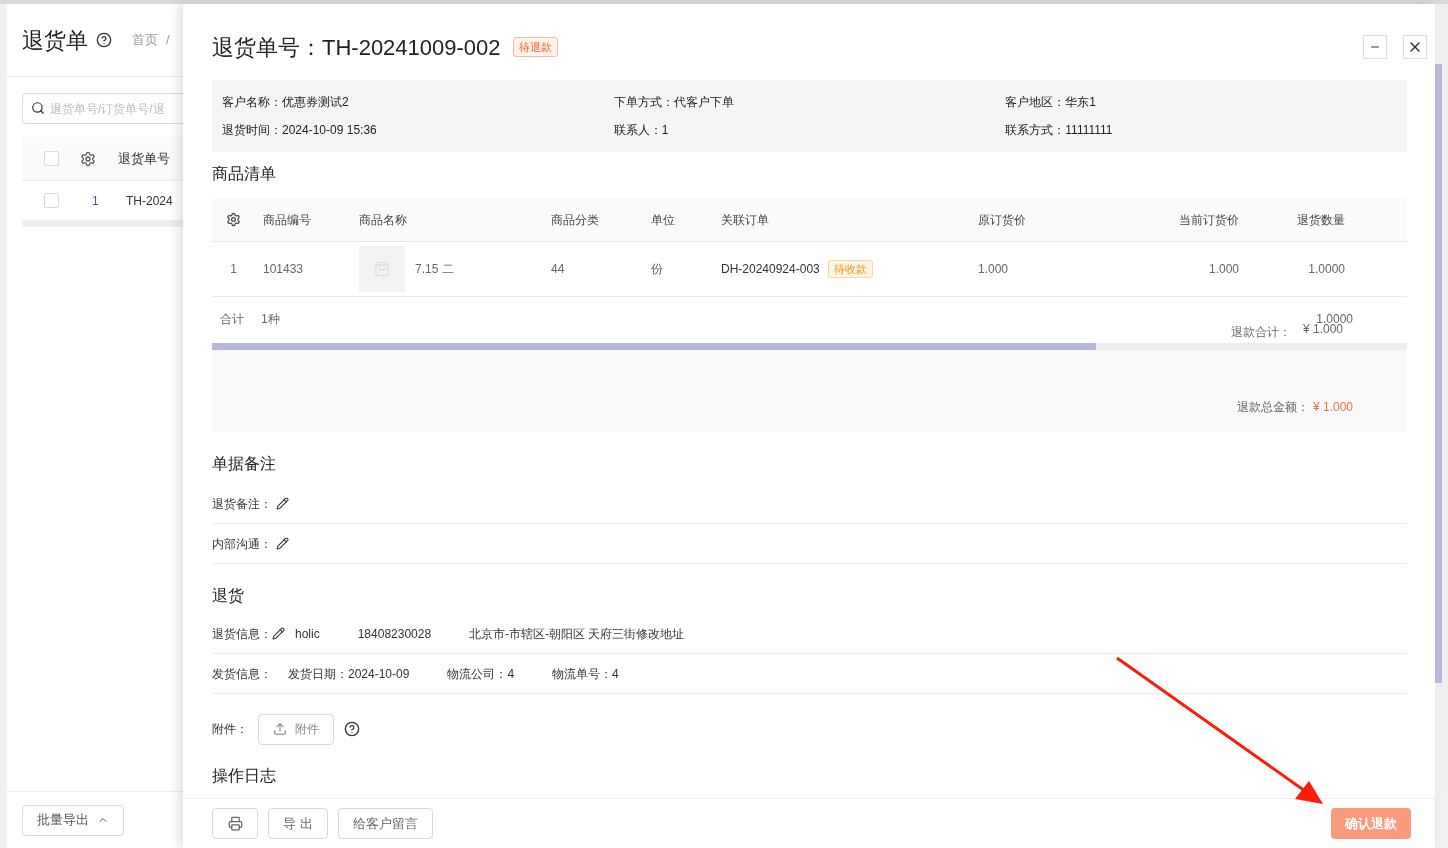 The width and height of the screenshot is (1448, 848). Describe the element at coordinates (242, 504) in the screenshot. I see `field-label: 退货备注：` at that location.